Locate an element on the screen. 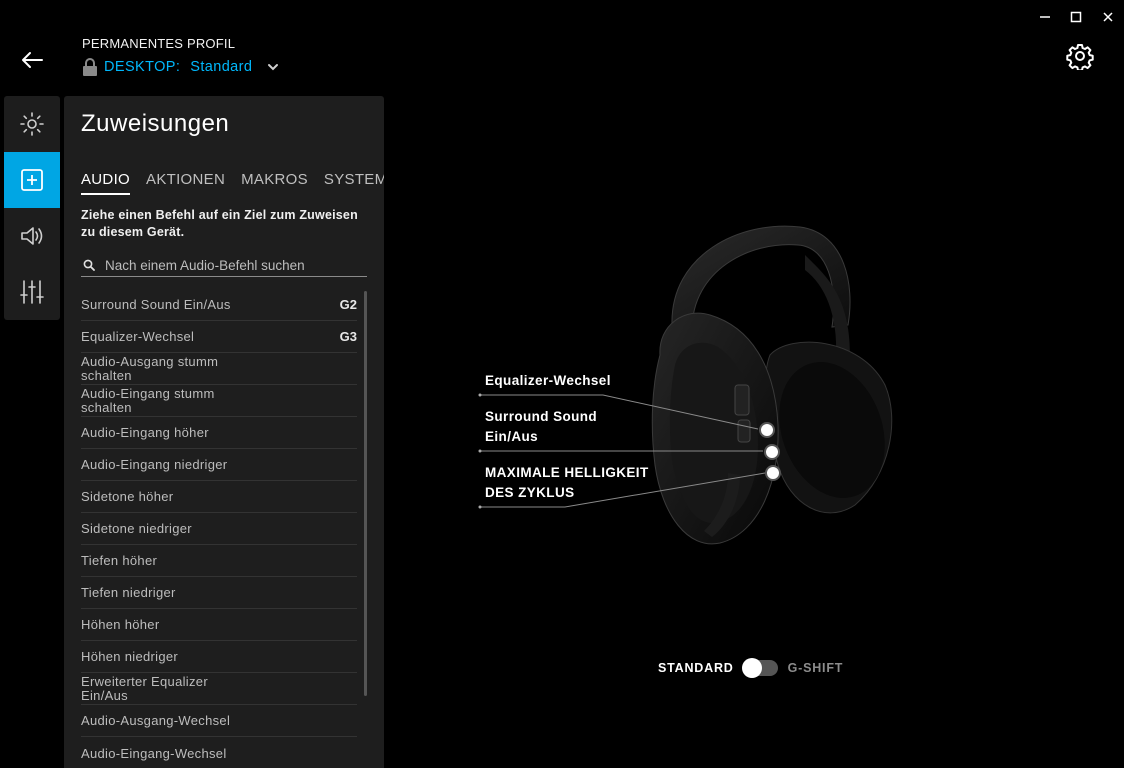 The width and height of the screenshot is (1124, 768). list-item: Audio-Ausgang-Wechsel is located at coordinates (219, 721).